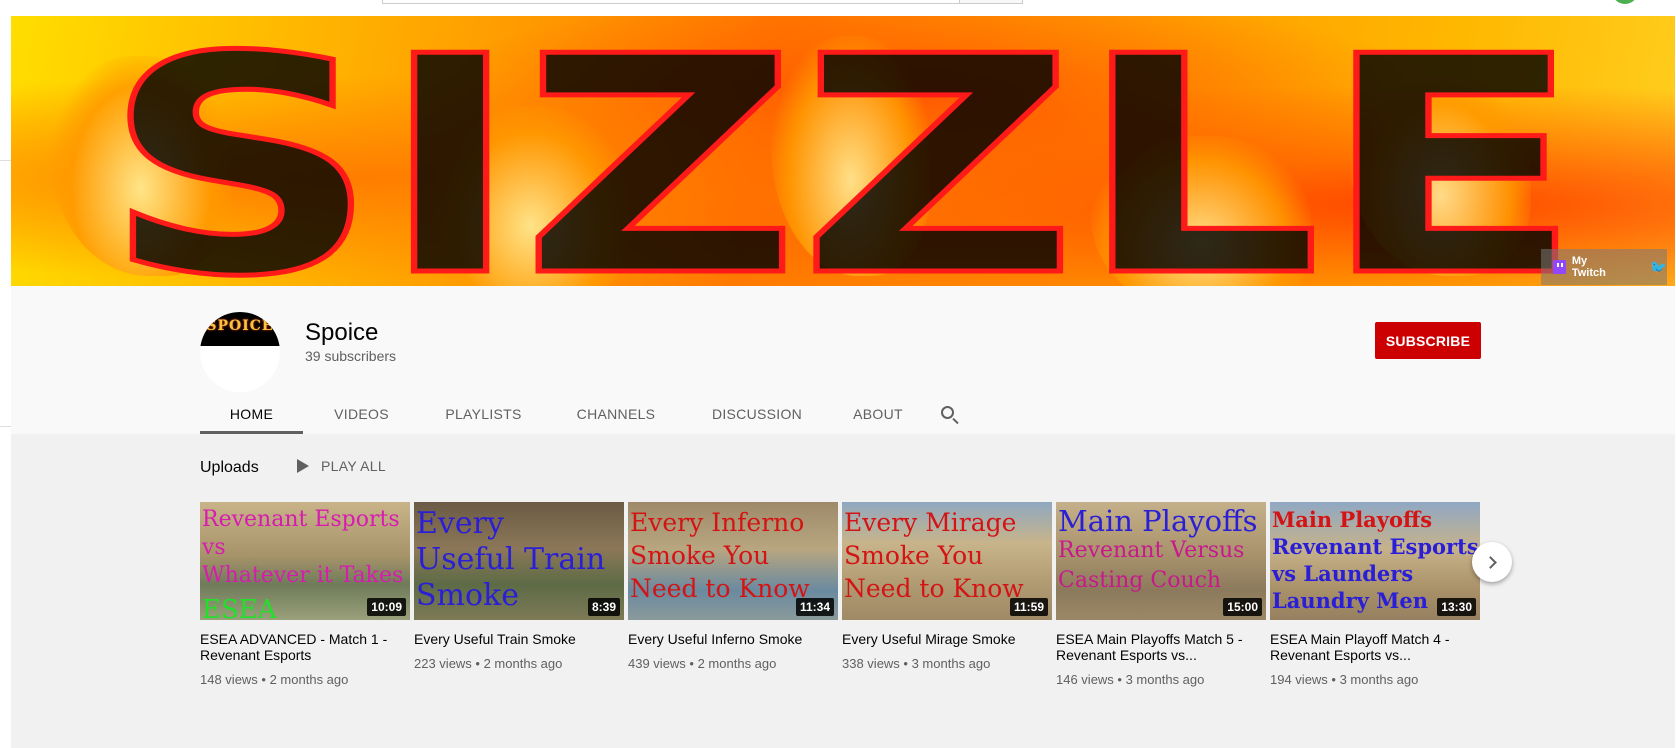 The image size is (1676, 748). I want to click on video-meta: 223 views • 2 months ago, so click(488, 663).